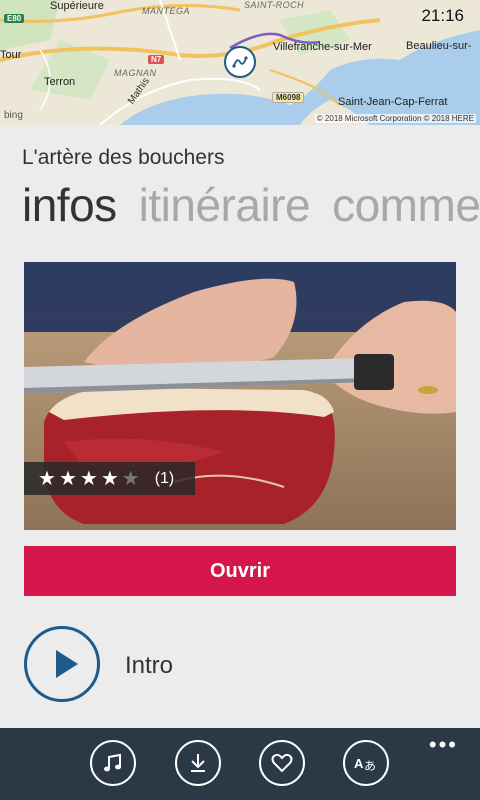  I want to click on road-badge: N7, so click(156, 59).